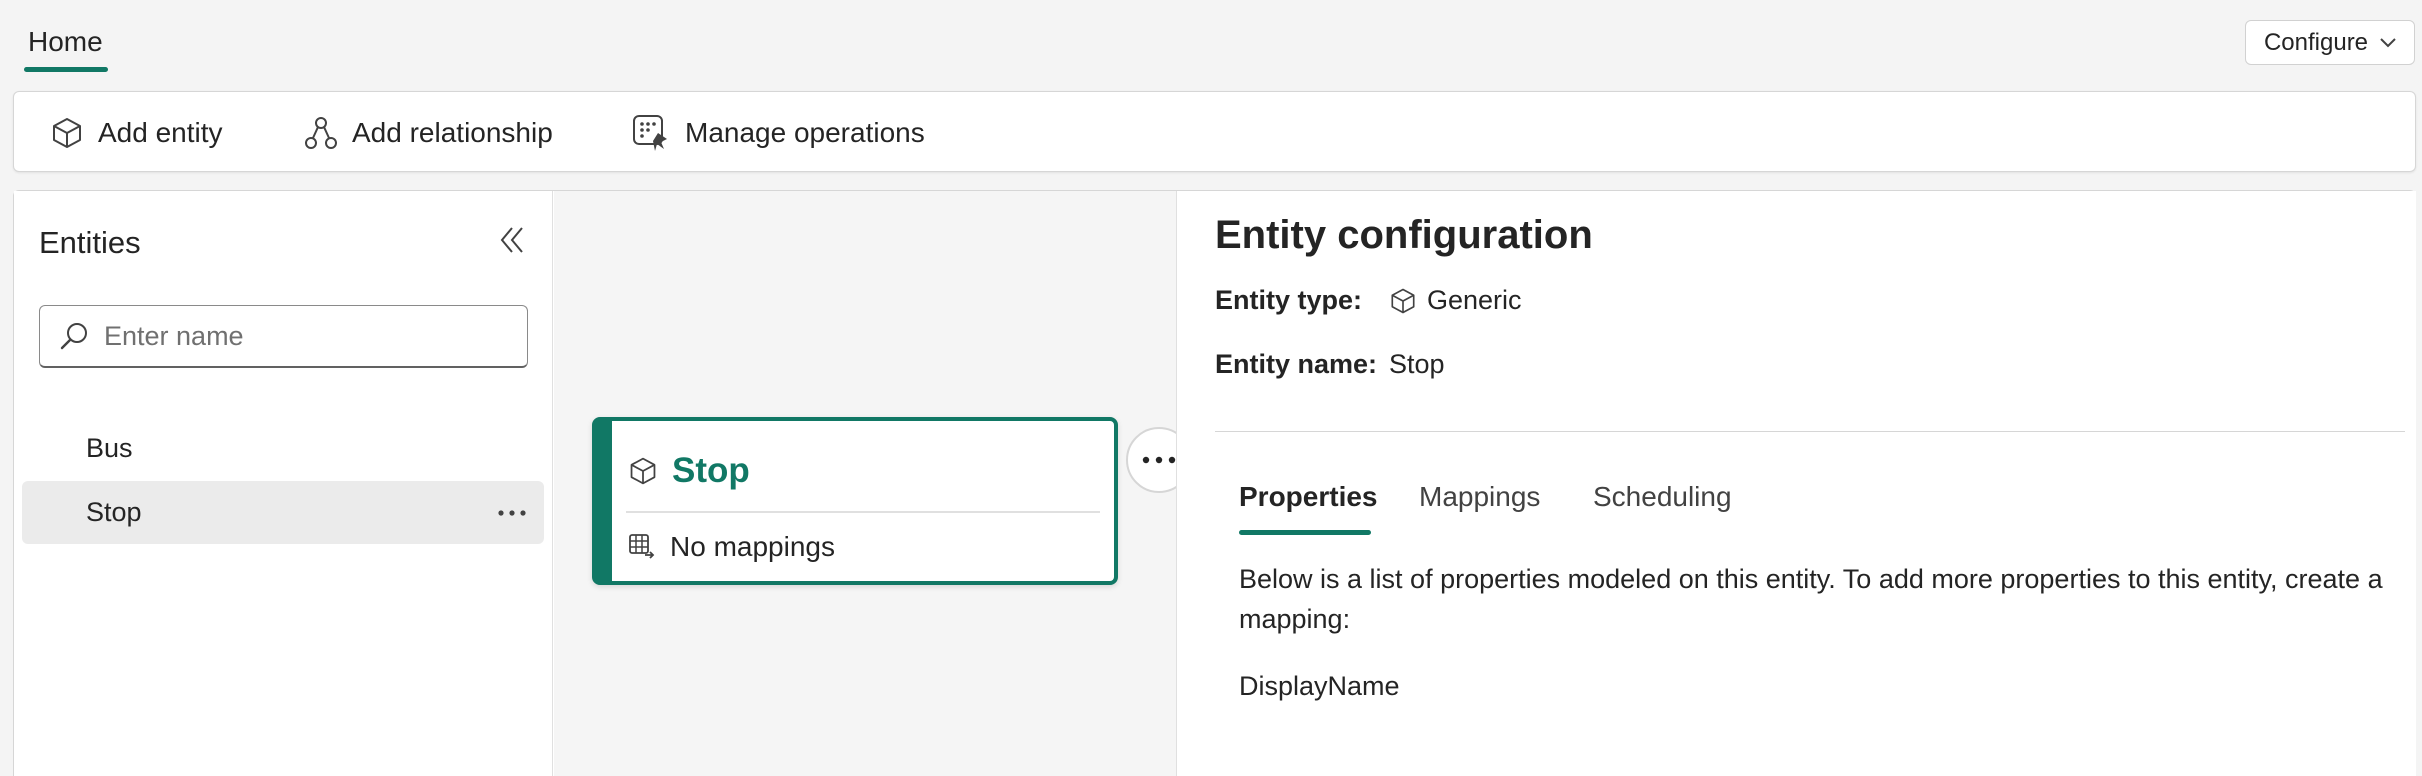 This screenshot has height=776, width=2422. What do you see at coordinates (283, 448) in the screenshot?
I see `entity-item-bus: Bus` at bounding box center [283, 448].